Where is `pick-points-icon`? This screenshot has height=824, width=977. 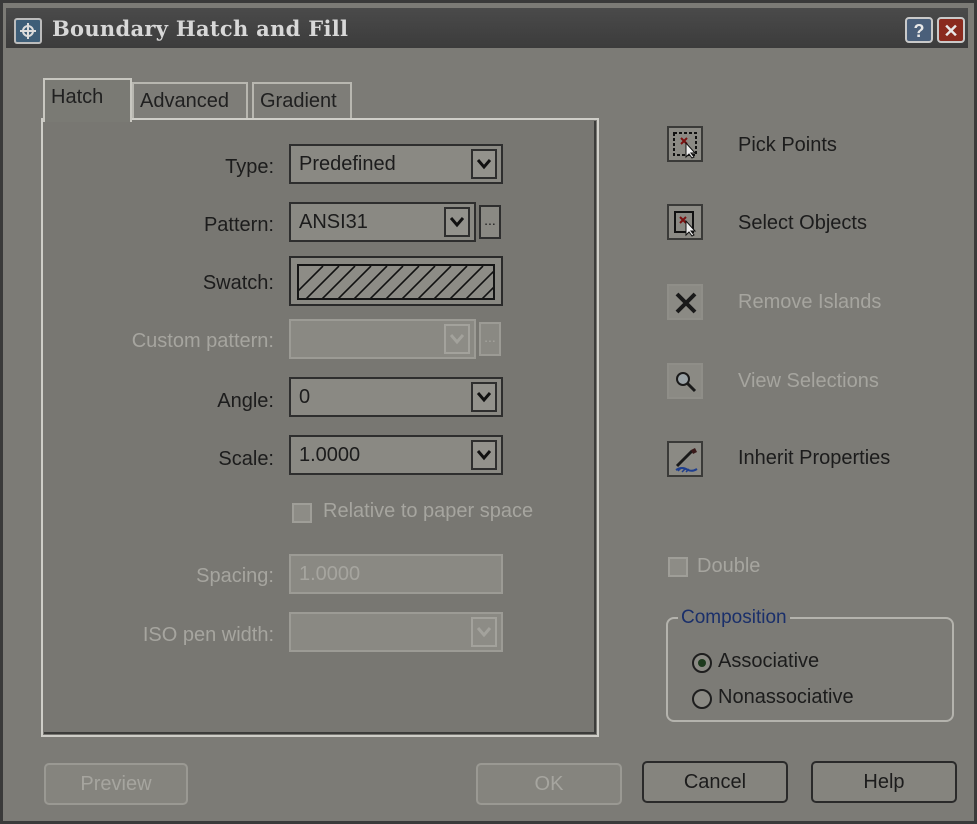
pick-points-icon is located at coordinates (685, 145).